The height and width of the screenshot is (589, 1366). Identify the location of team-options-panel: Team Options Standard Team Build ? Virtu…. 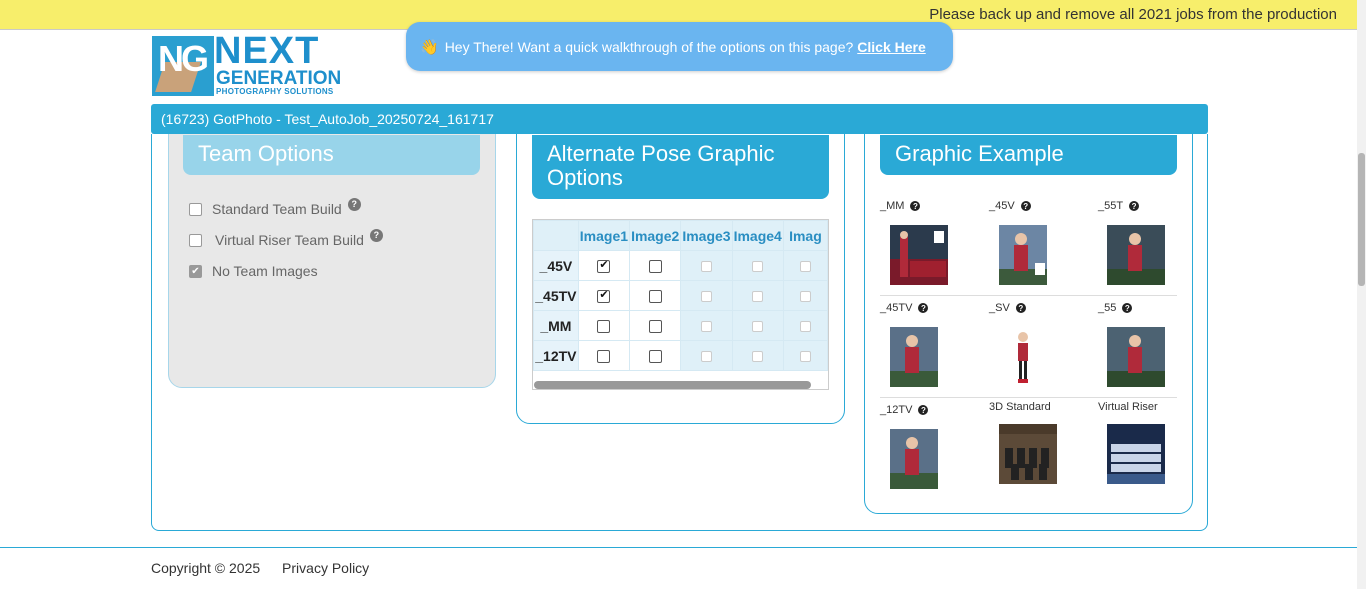
(332, 261).